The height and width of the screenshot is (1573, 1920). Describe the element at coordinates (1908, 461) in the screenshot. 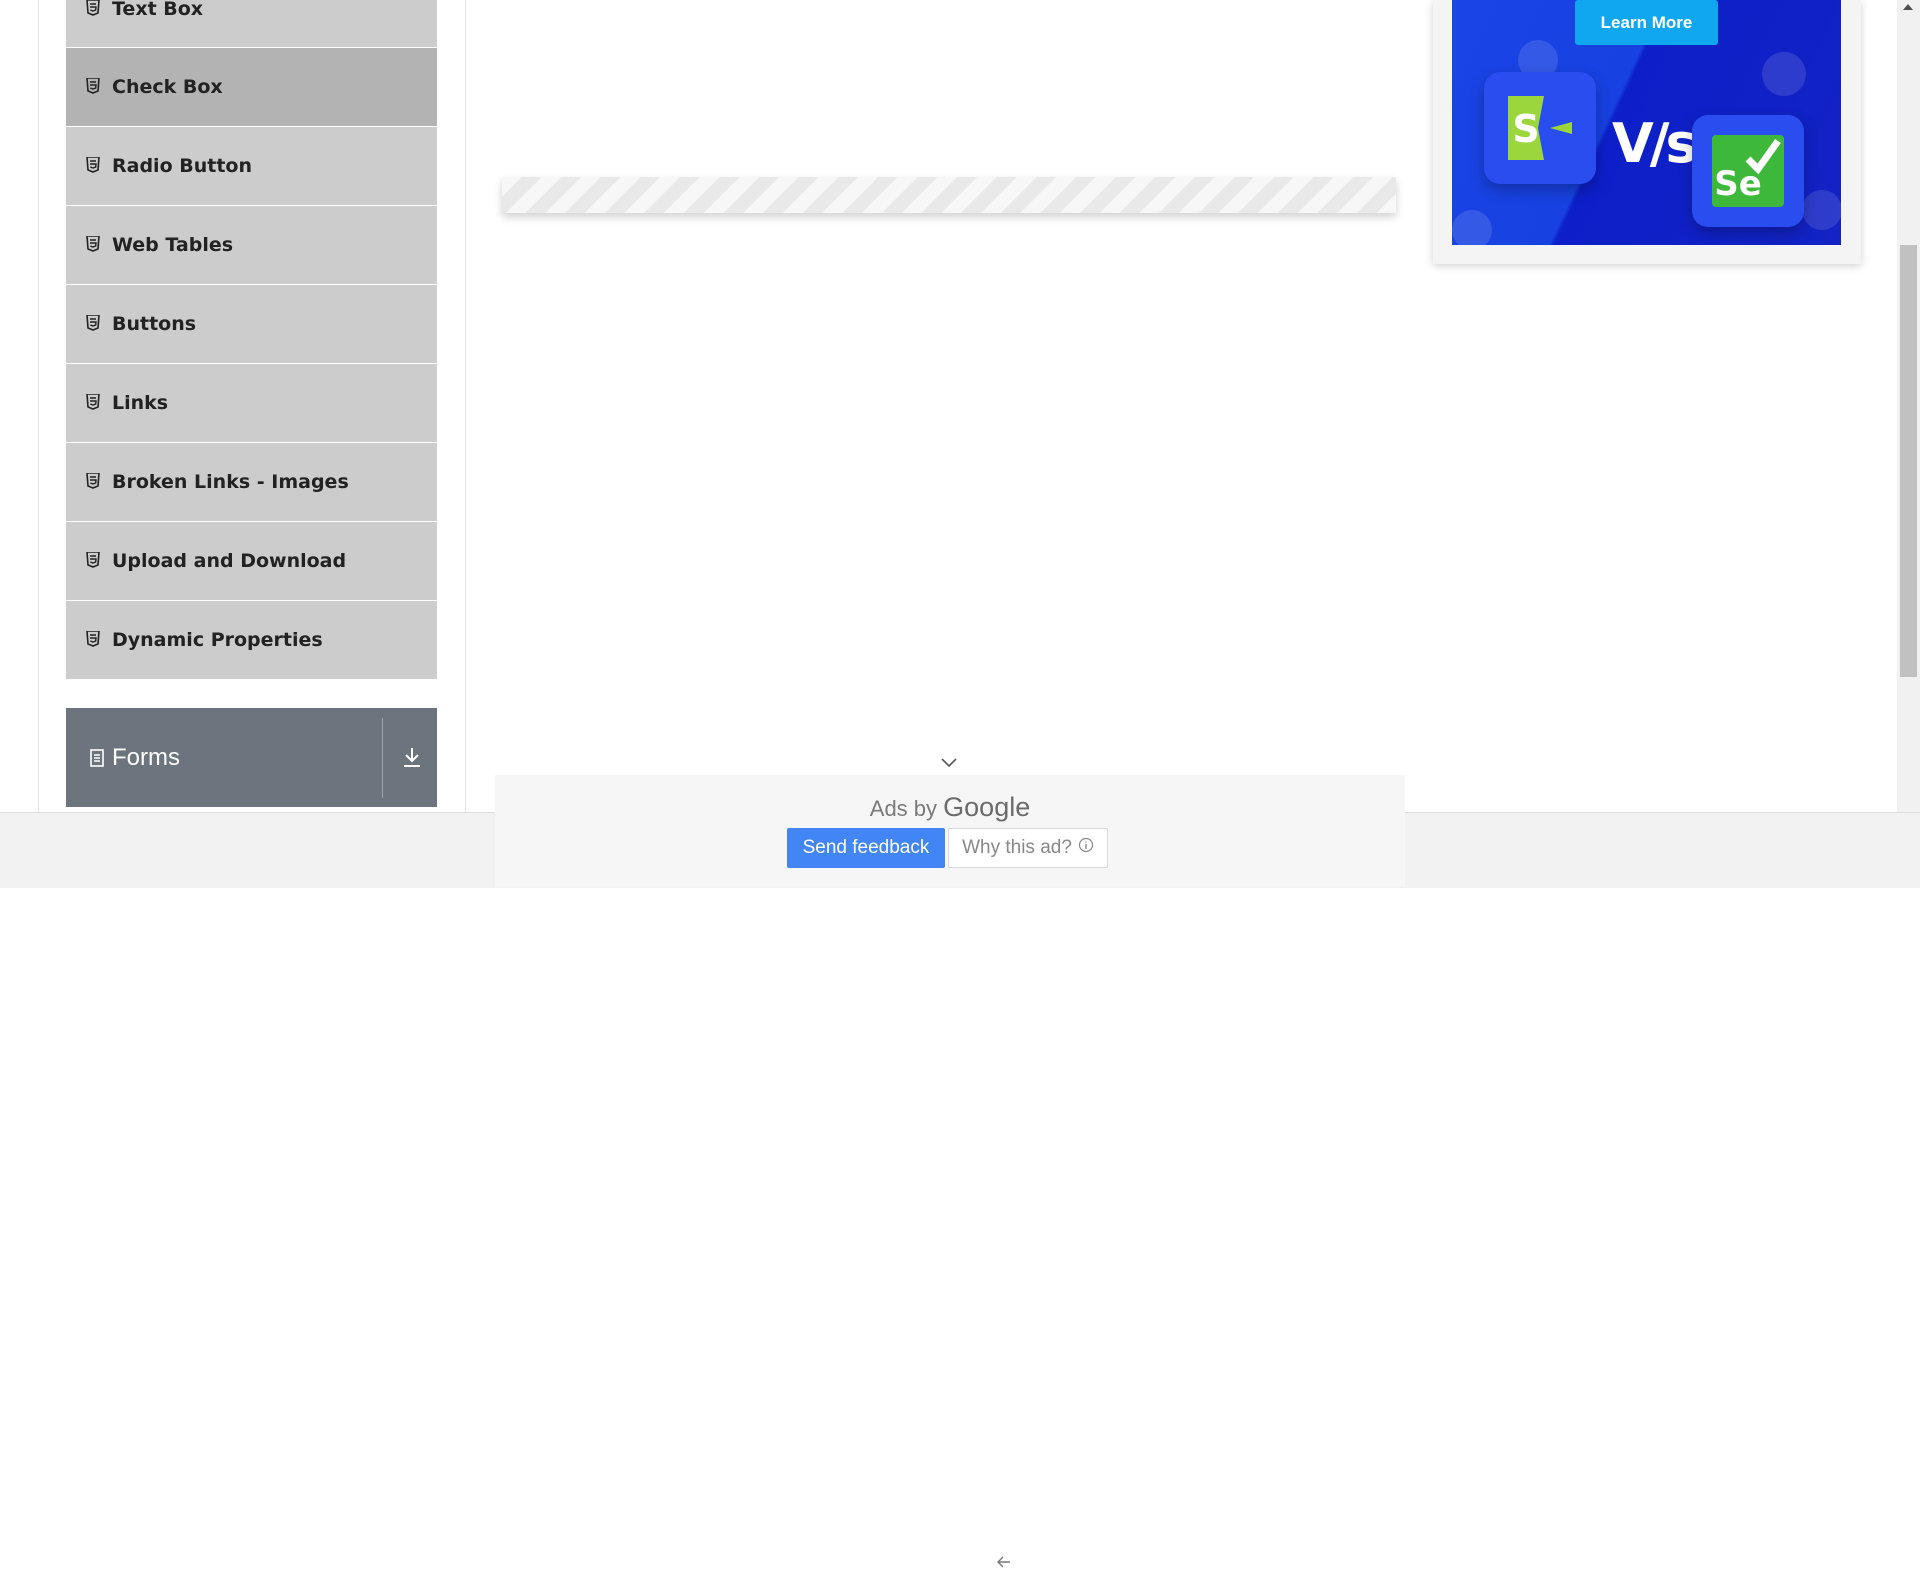

I see `scroll-thumb` at that location.